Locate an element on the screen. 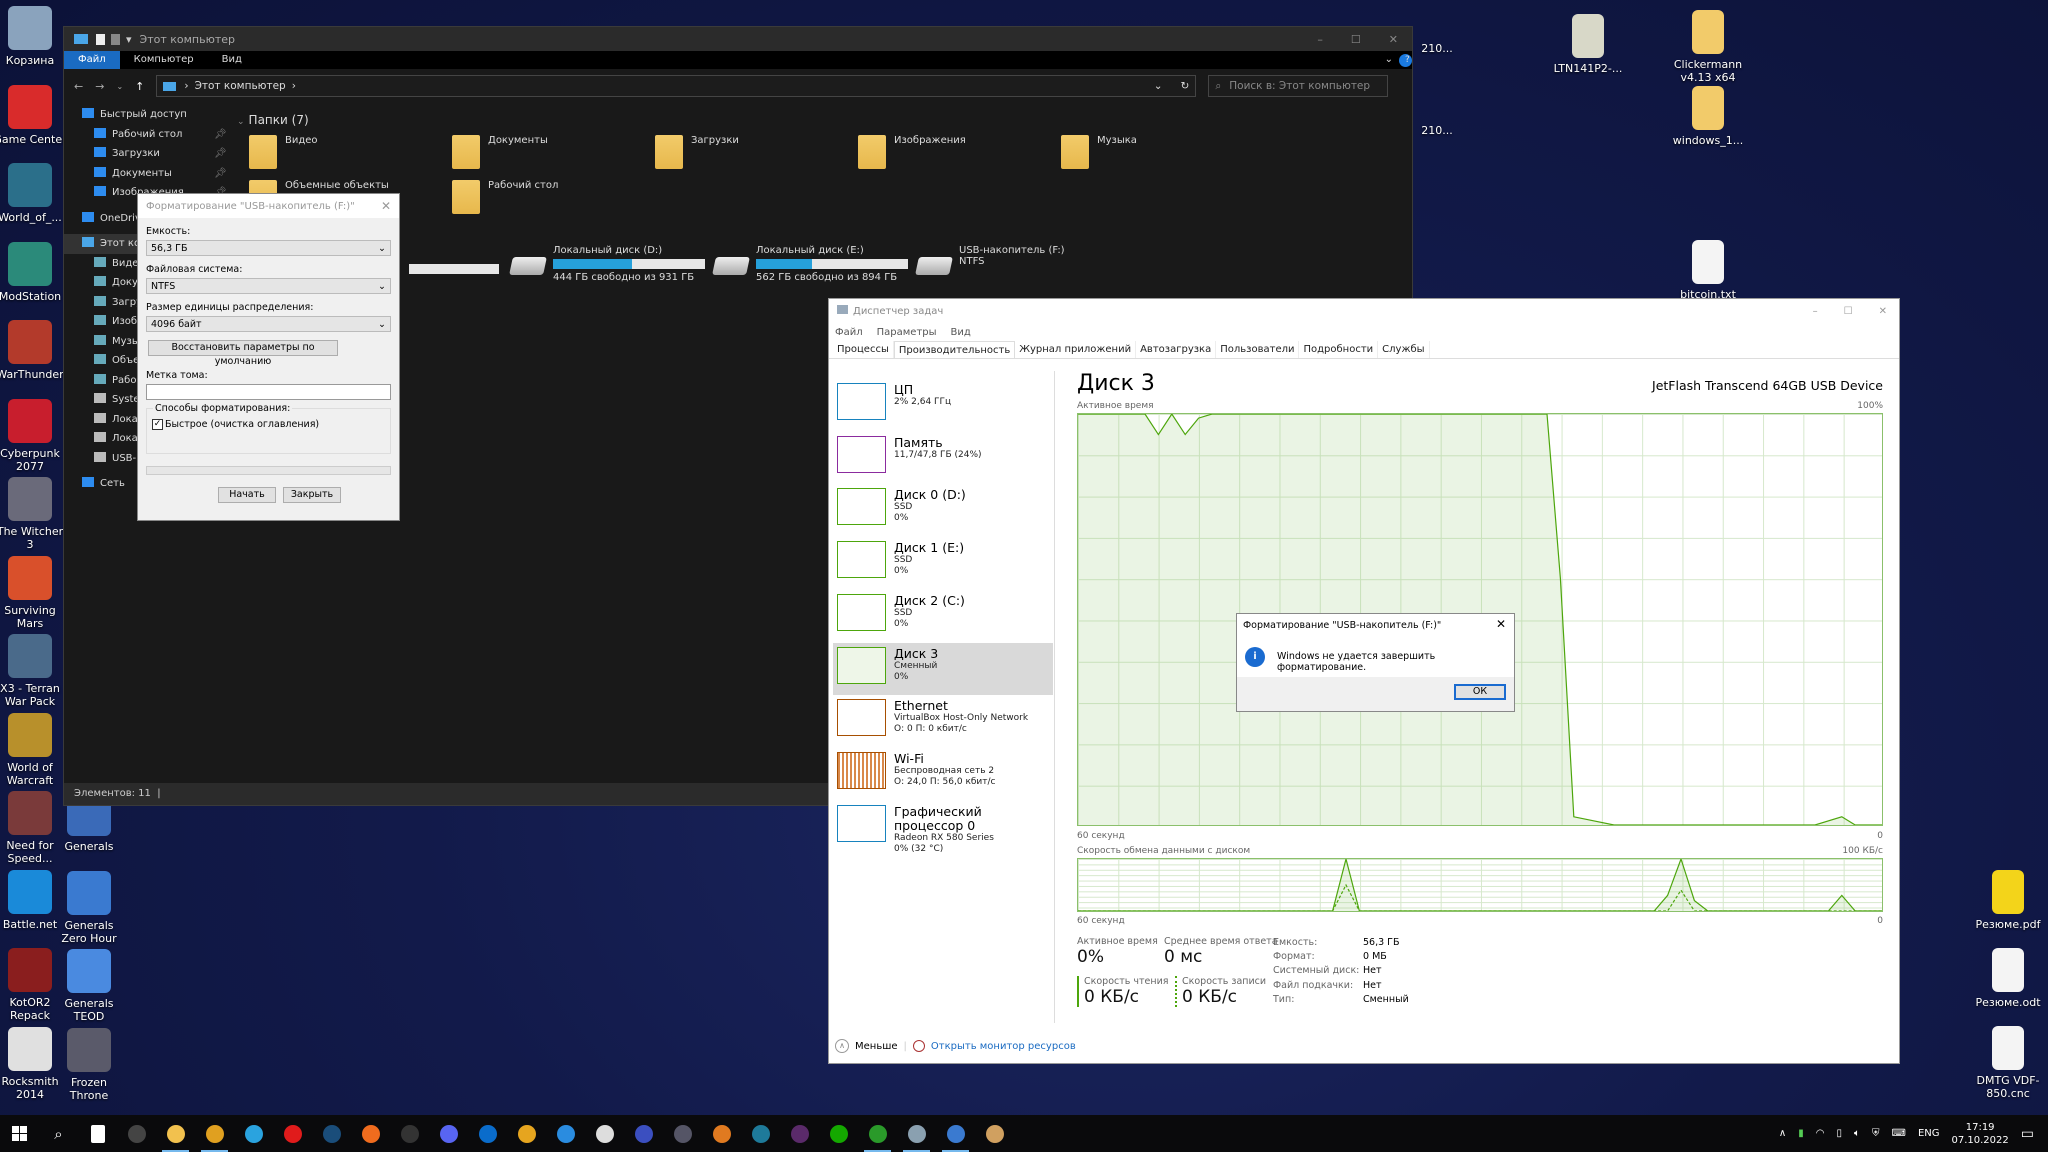  show-hidden-icons: ∧ is located at coordinates (1782, 1133).